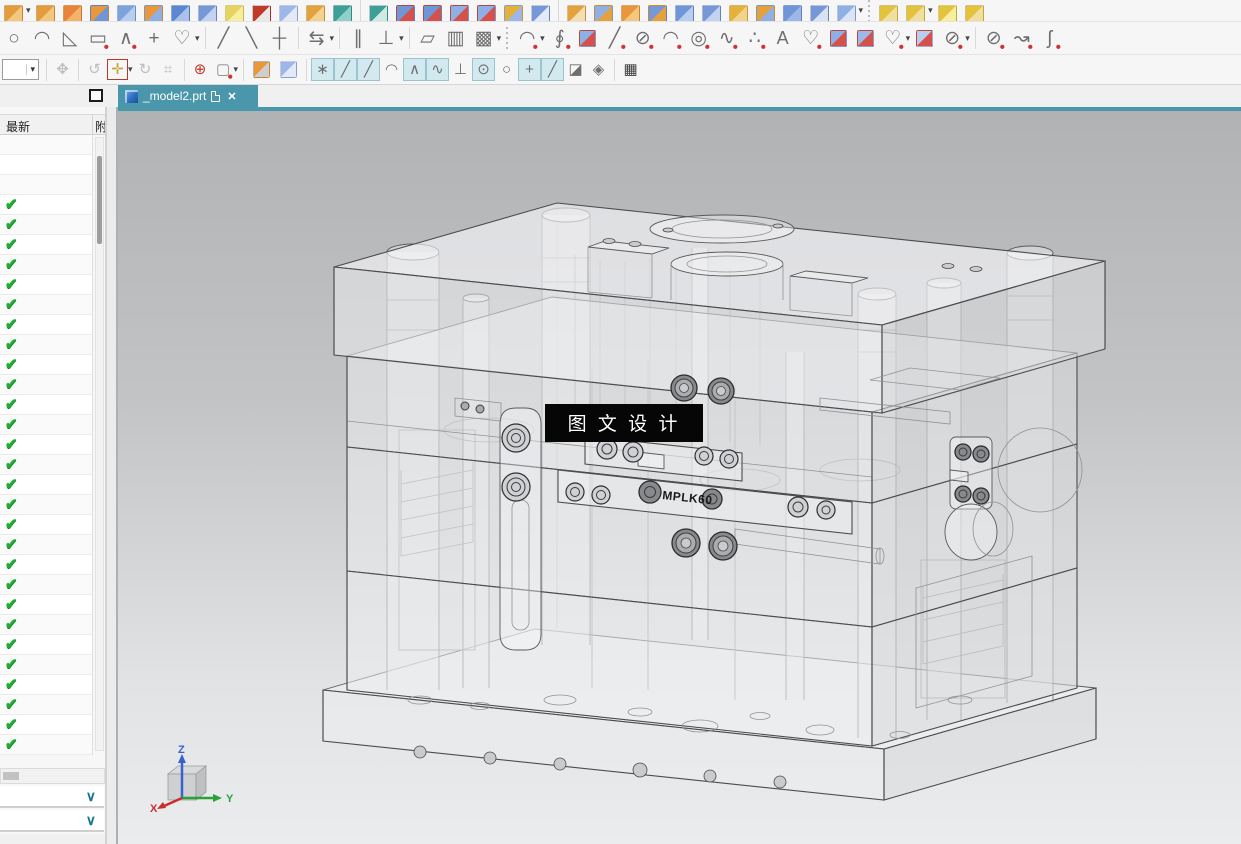  Describe the element at coordinates (405, 13) in the screenshot. I see `trim-body-icon` at that location.